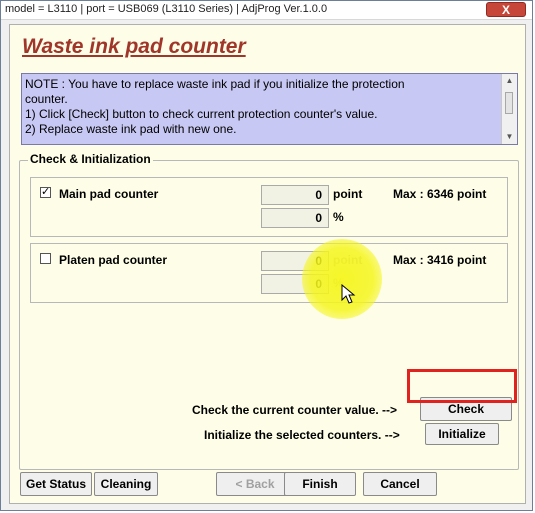  What do you see at coordinates (509, 103) in the screenshot?
I see `scroll-thumb` at bounding box center [509, 103].